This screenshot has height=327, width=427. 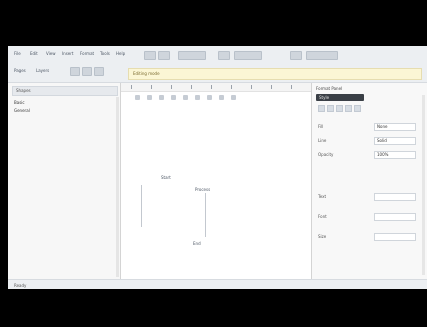 I want to click on horizontal-ruler, so click(x=216, y=87).